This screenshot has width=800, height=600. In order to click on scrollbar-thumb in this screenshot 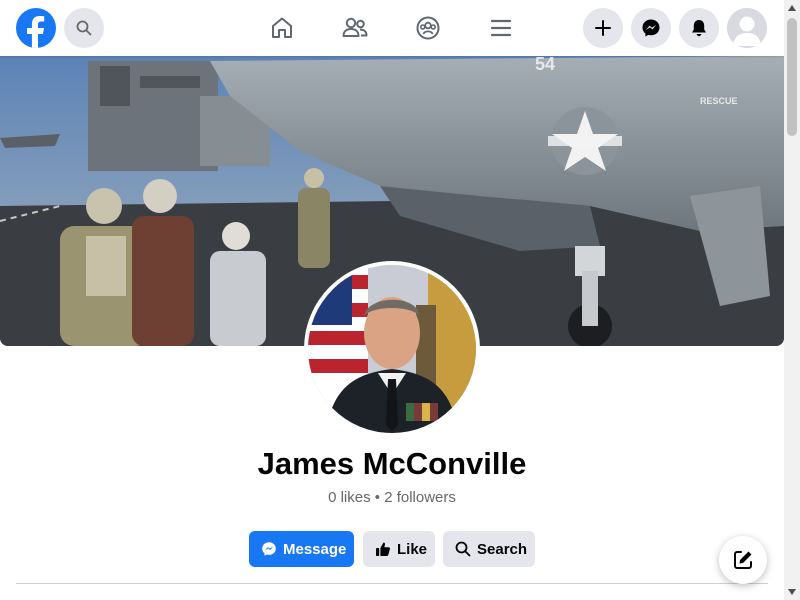, I will do `click(792, 77)`.